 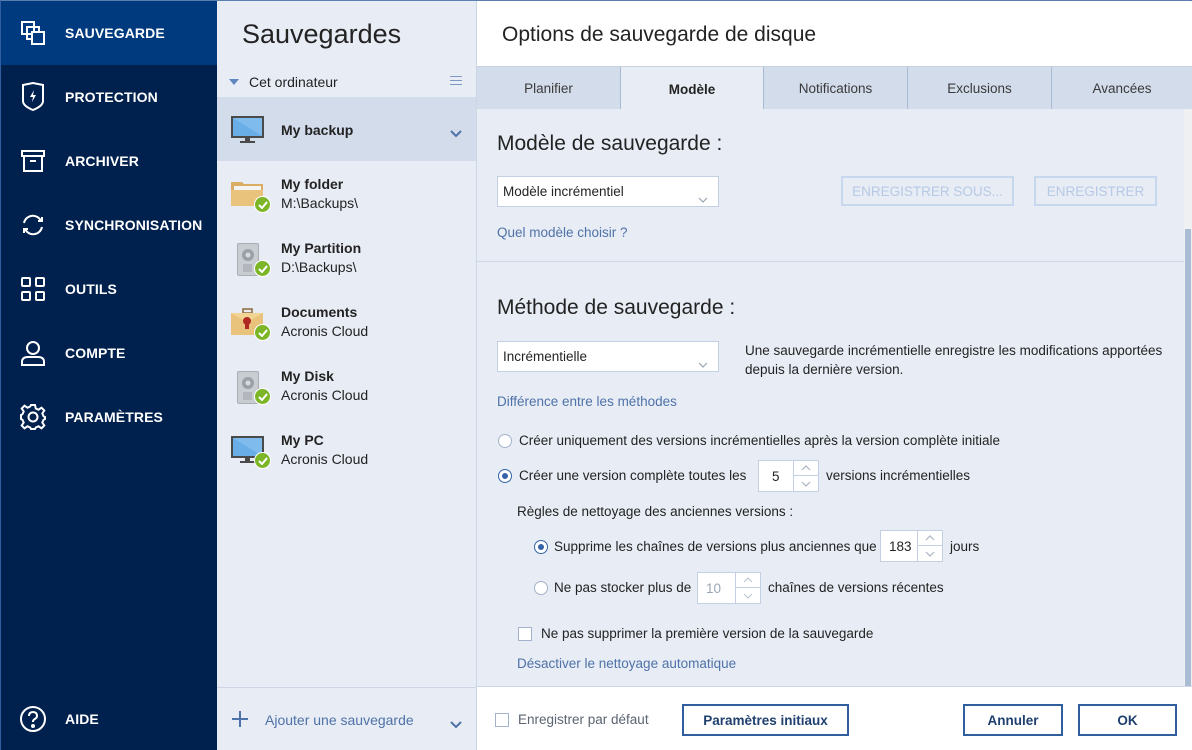 I want to click on tab-avancees: Avancées, so click(x=1121, y=88).